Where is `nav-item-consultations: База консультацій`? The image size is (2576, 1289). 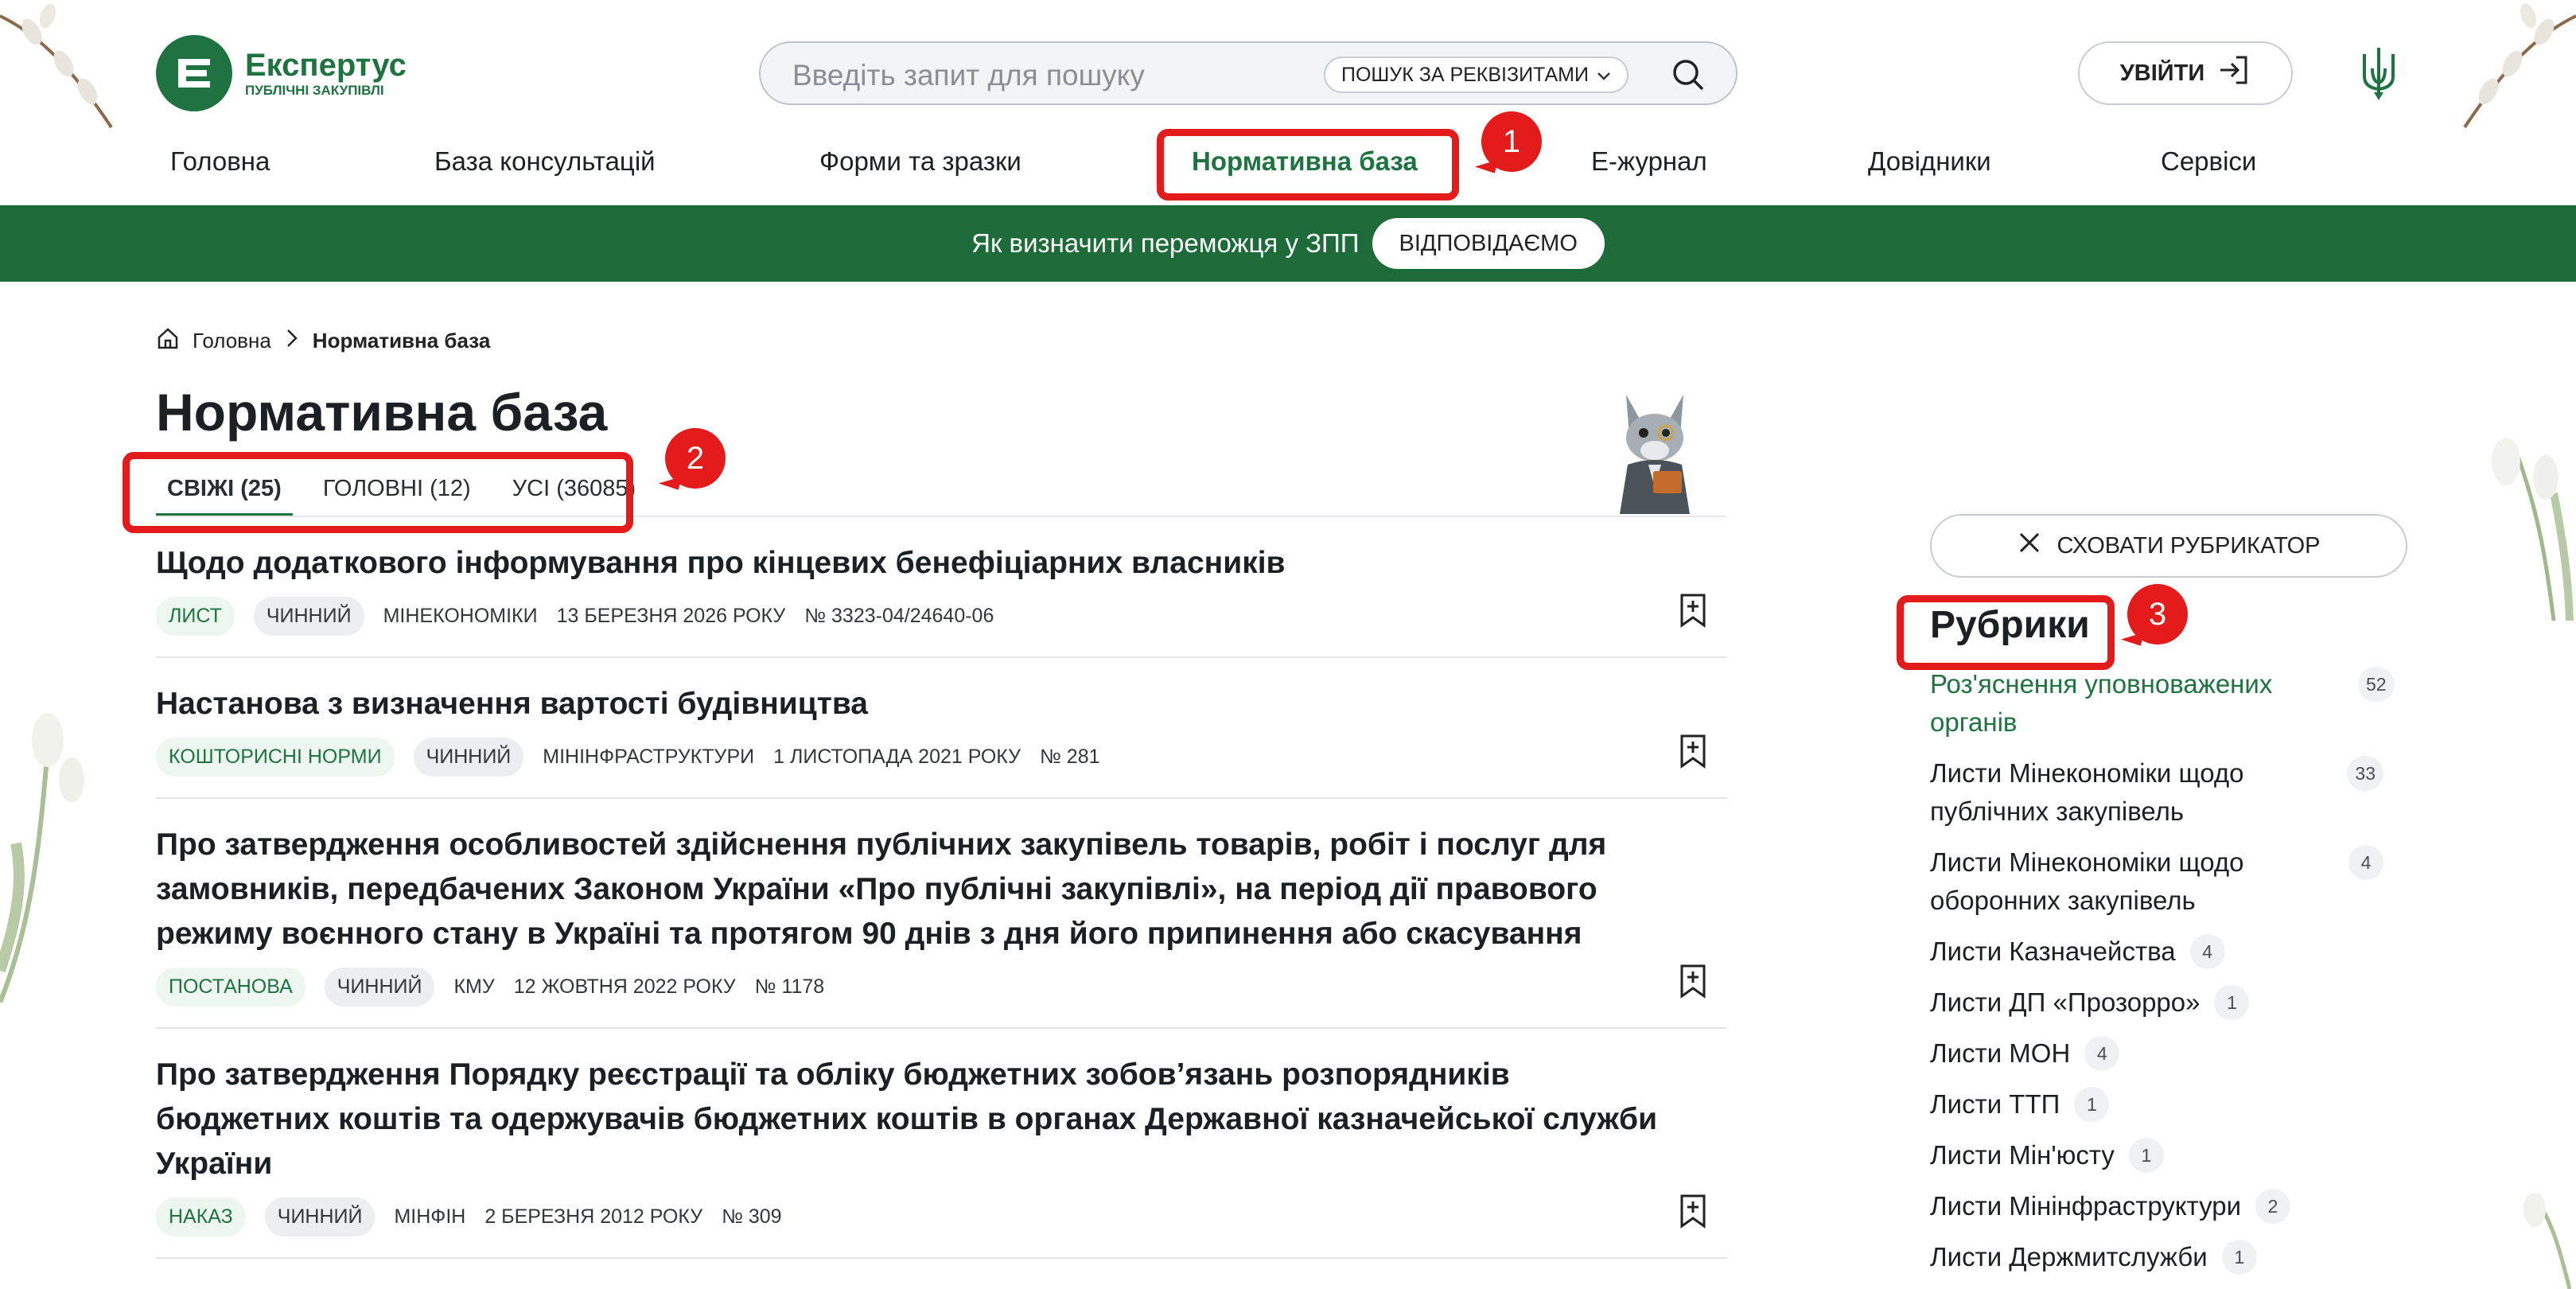
nav-item-consultations: База консультацій is located at coordinates (545, 162).